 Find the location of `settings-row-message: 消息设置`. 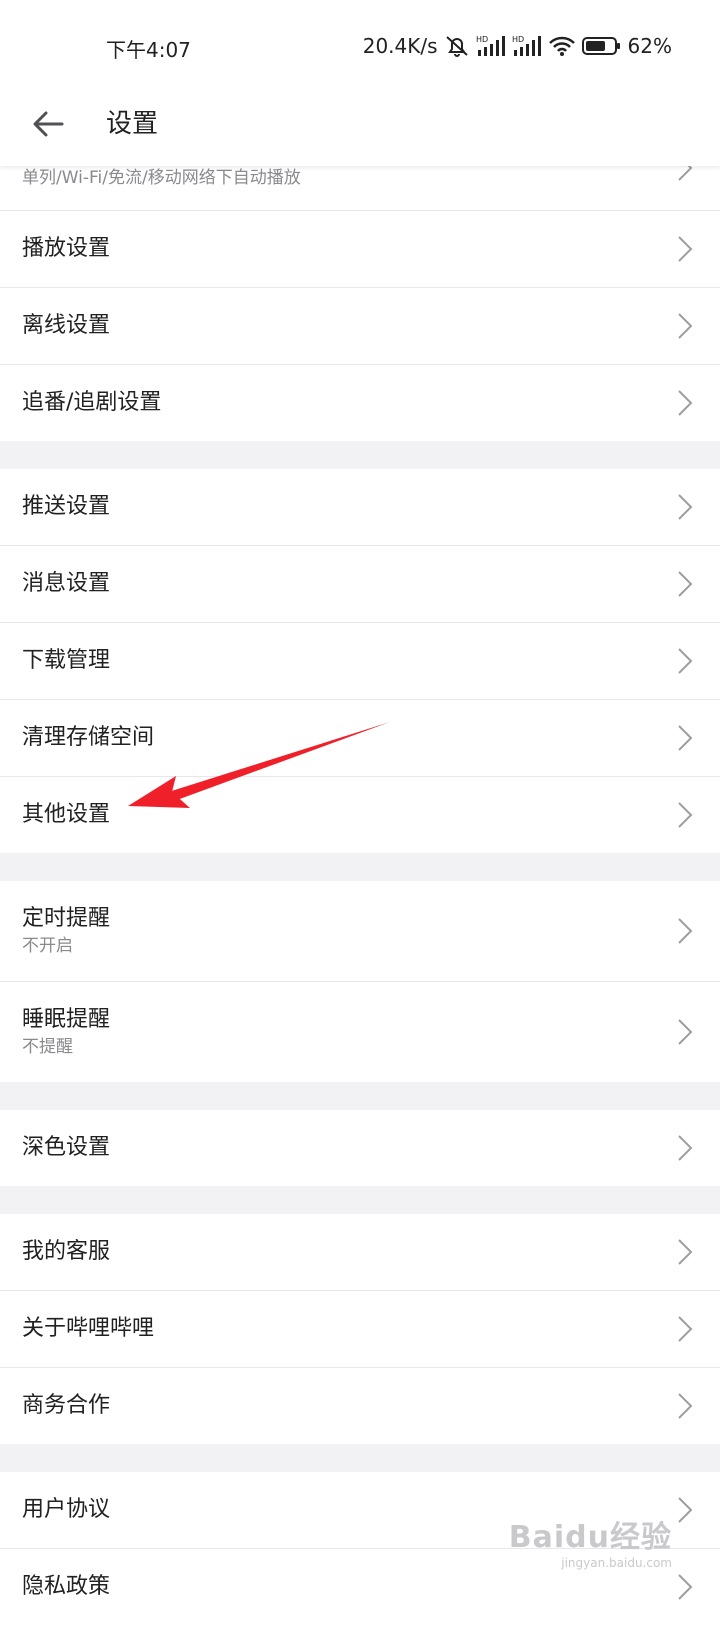

settings-row-message: 消息设置 is located at coordinates (360, 584).